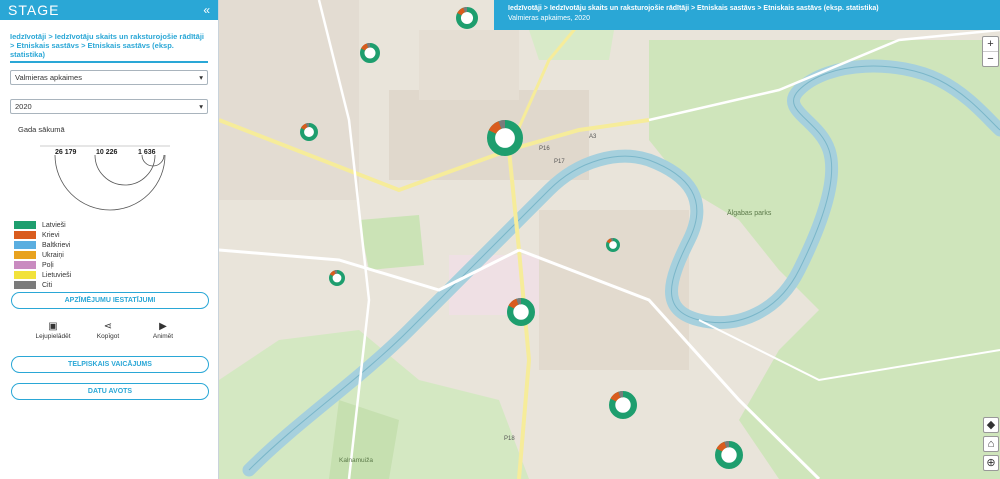 The image size is (1000, 479). I want to click on legend-item: Ukraiņi, so click(42, 255).